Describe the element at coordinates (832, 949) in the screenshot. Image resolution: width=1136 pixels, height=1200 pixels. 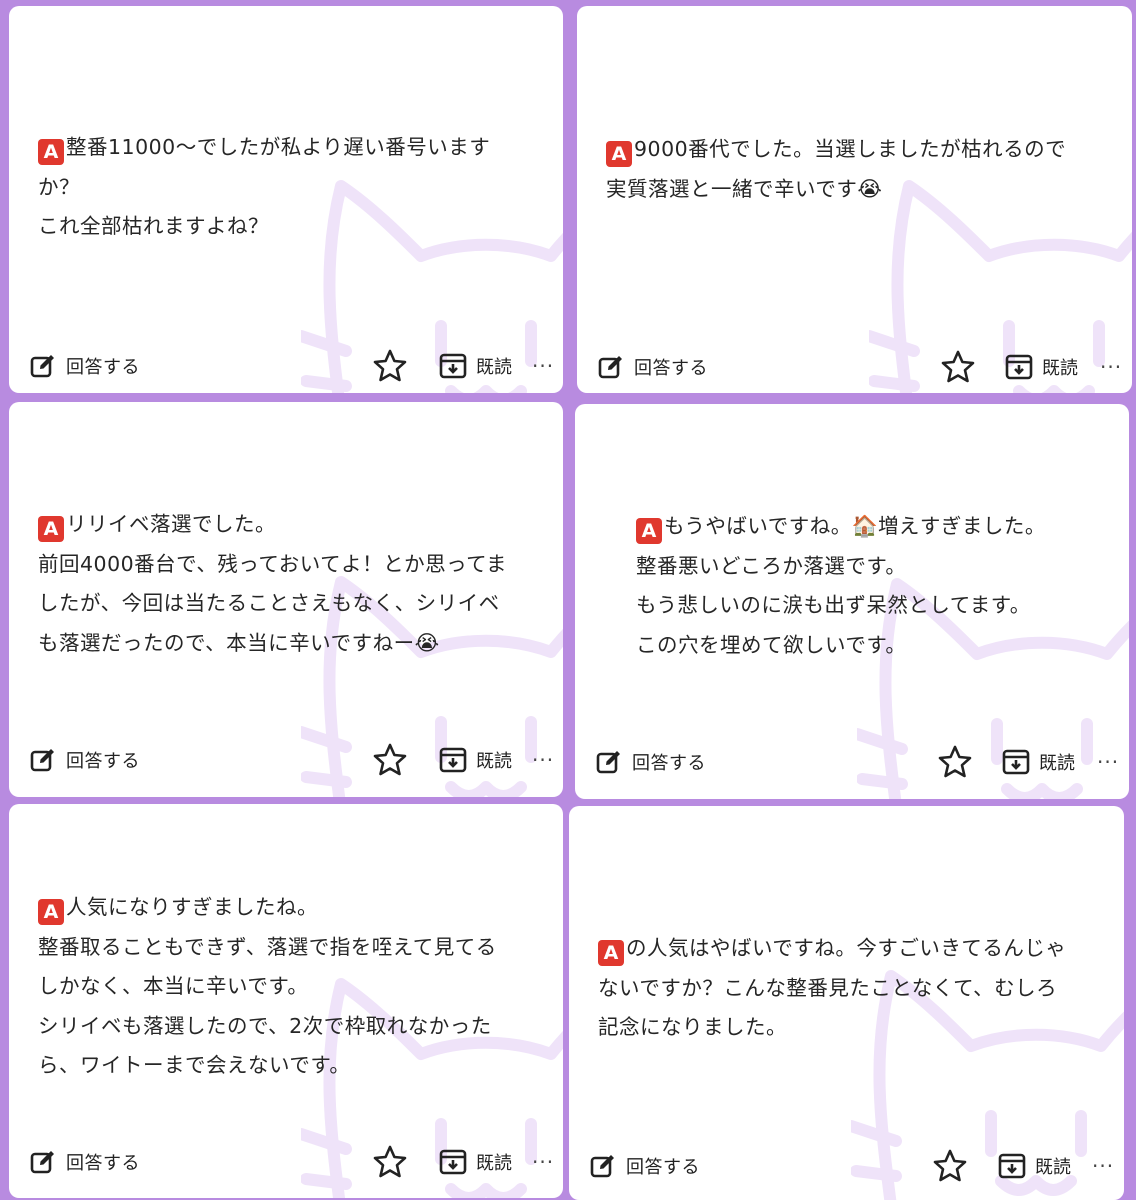
I see `question-line: A の人気はやばいですね。今すごいきてるんじゃ` at that location.